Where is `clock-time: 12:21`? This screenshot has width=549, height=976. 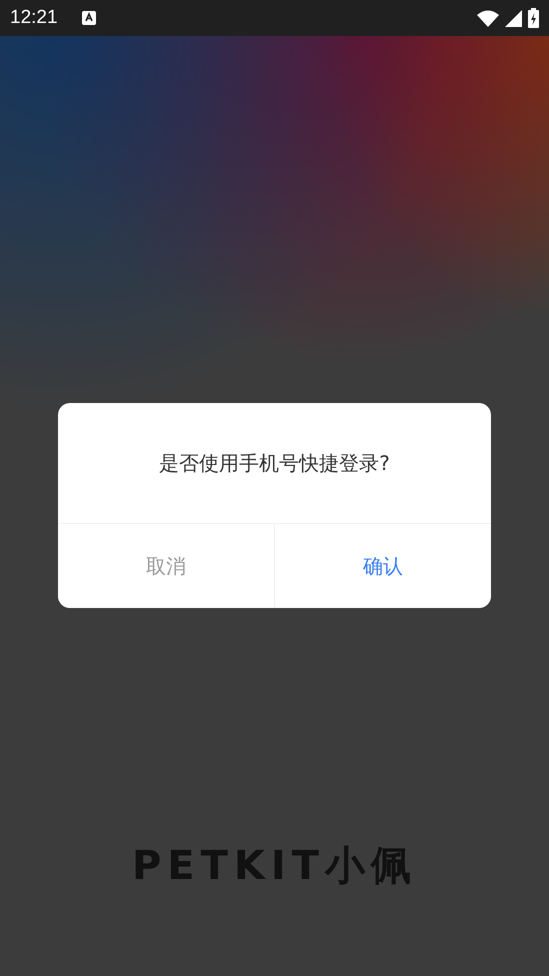
clock-time: 12:21 is located at coordinates (34, 18).